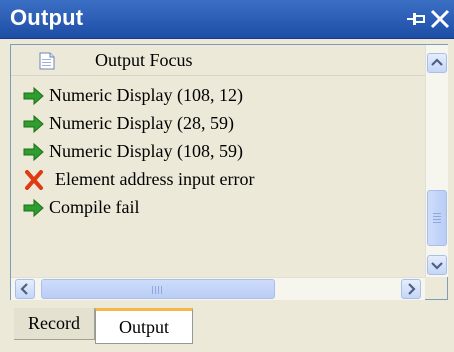  I want to click on pin-icon, so click(416, 19).